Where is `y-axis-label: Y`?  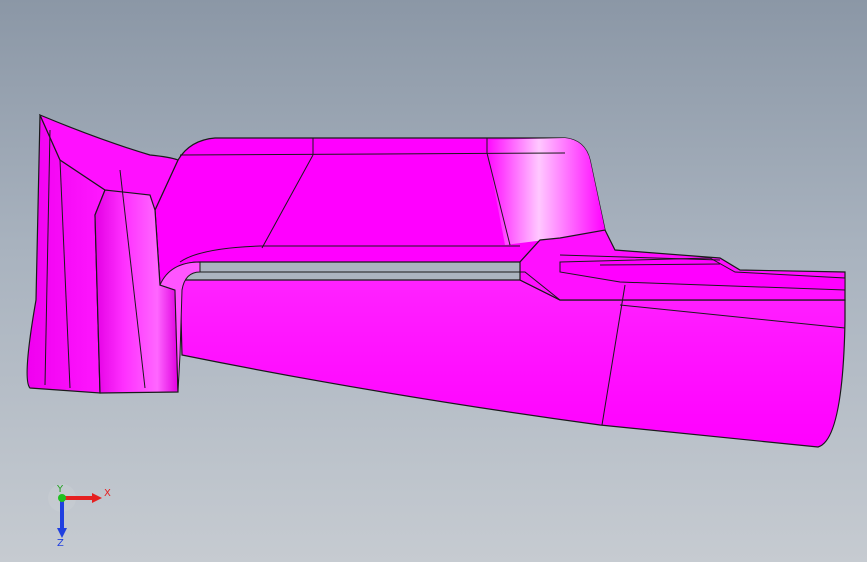
y-axis-label: Y is located at coordinates (60, 489).